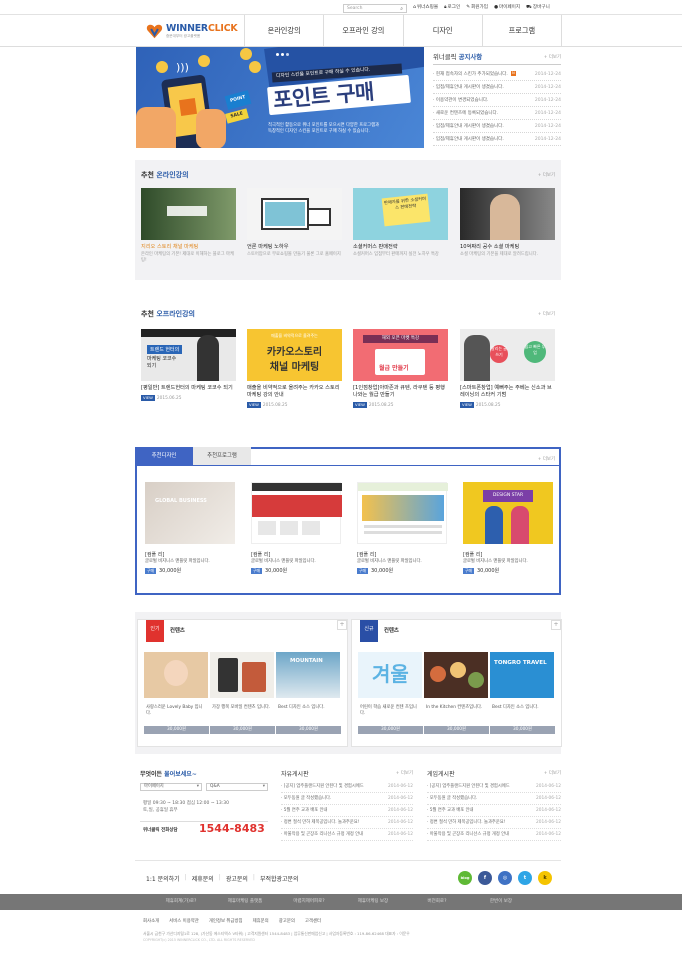  Describe the element at coordinates (268, 247) in the screenshot. I see `lecture-title: 언론 마케팅 노하우` at that location.